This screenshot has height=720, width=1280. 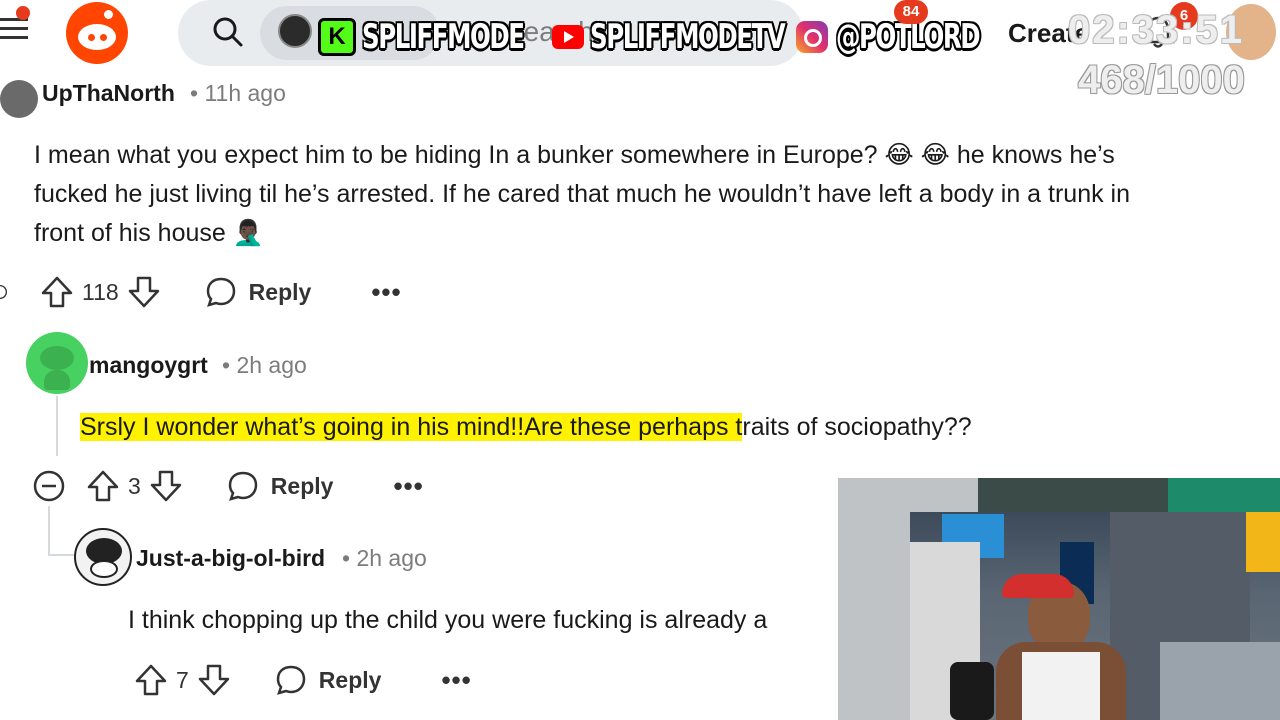 I want to click on wall-sign, so click(x=1263, y=542).